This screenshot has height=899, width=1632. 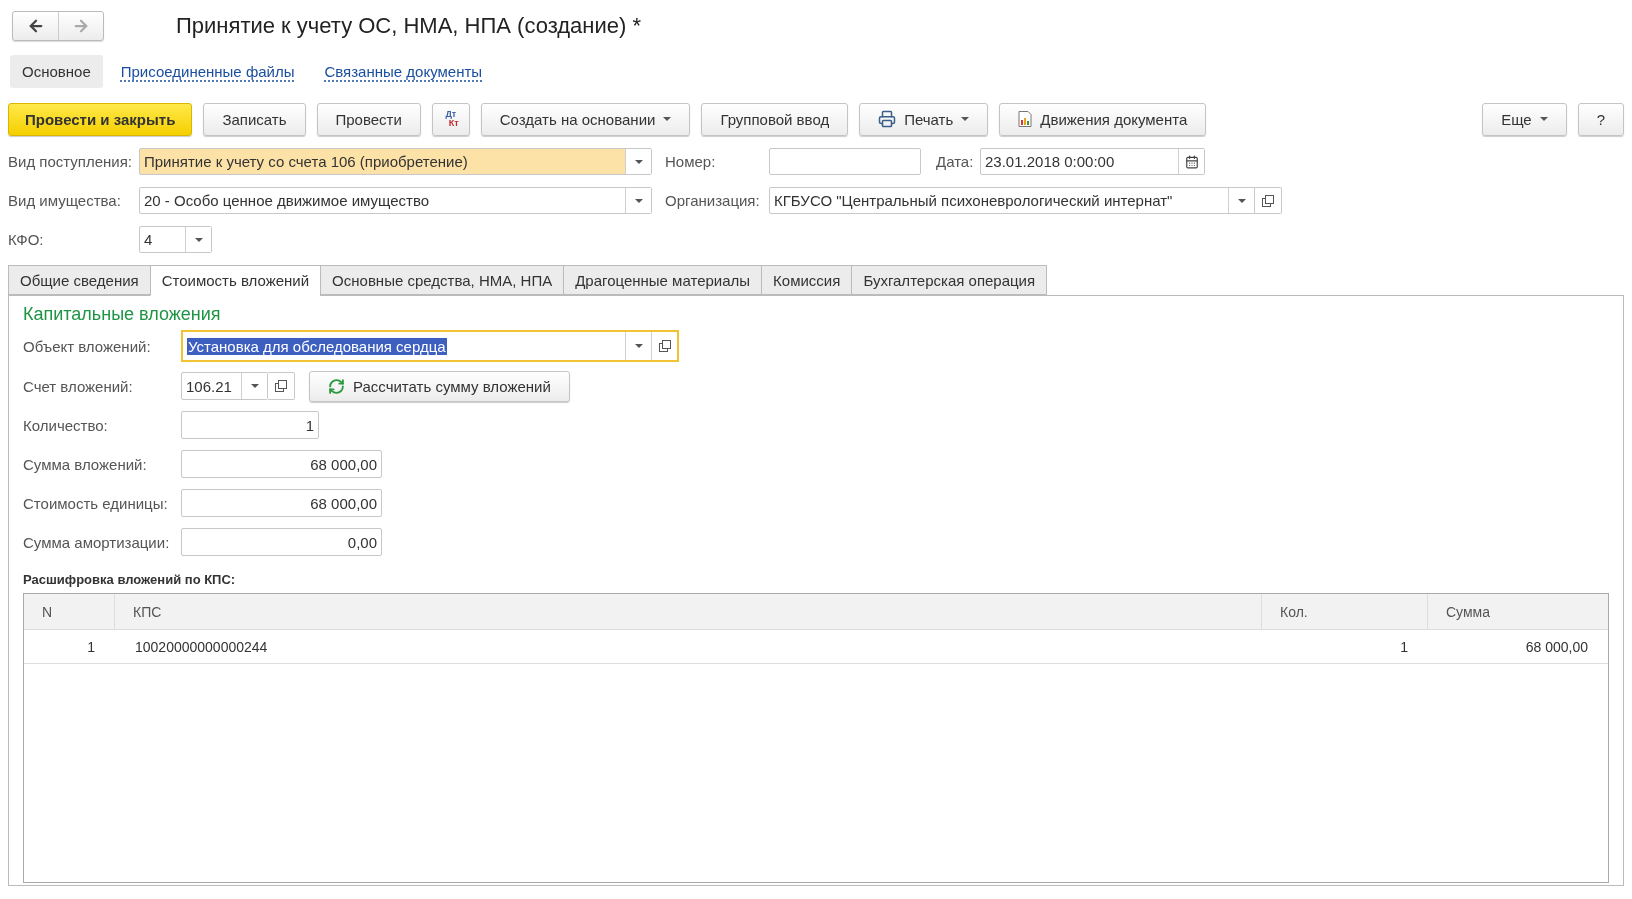 What do you see at coordinates (1524, 119) in the screenshot?
I see `menu-button: Еще` at bounding box center [1524, 119].